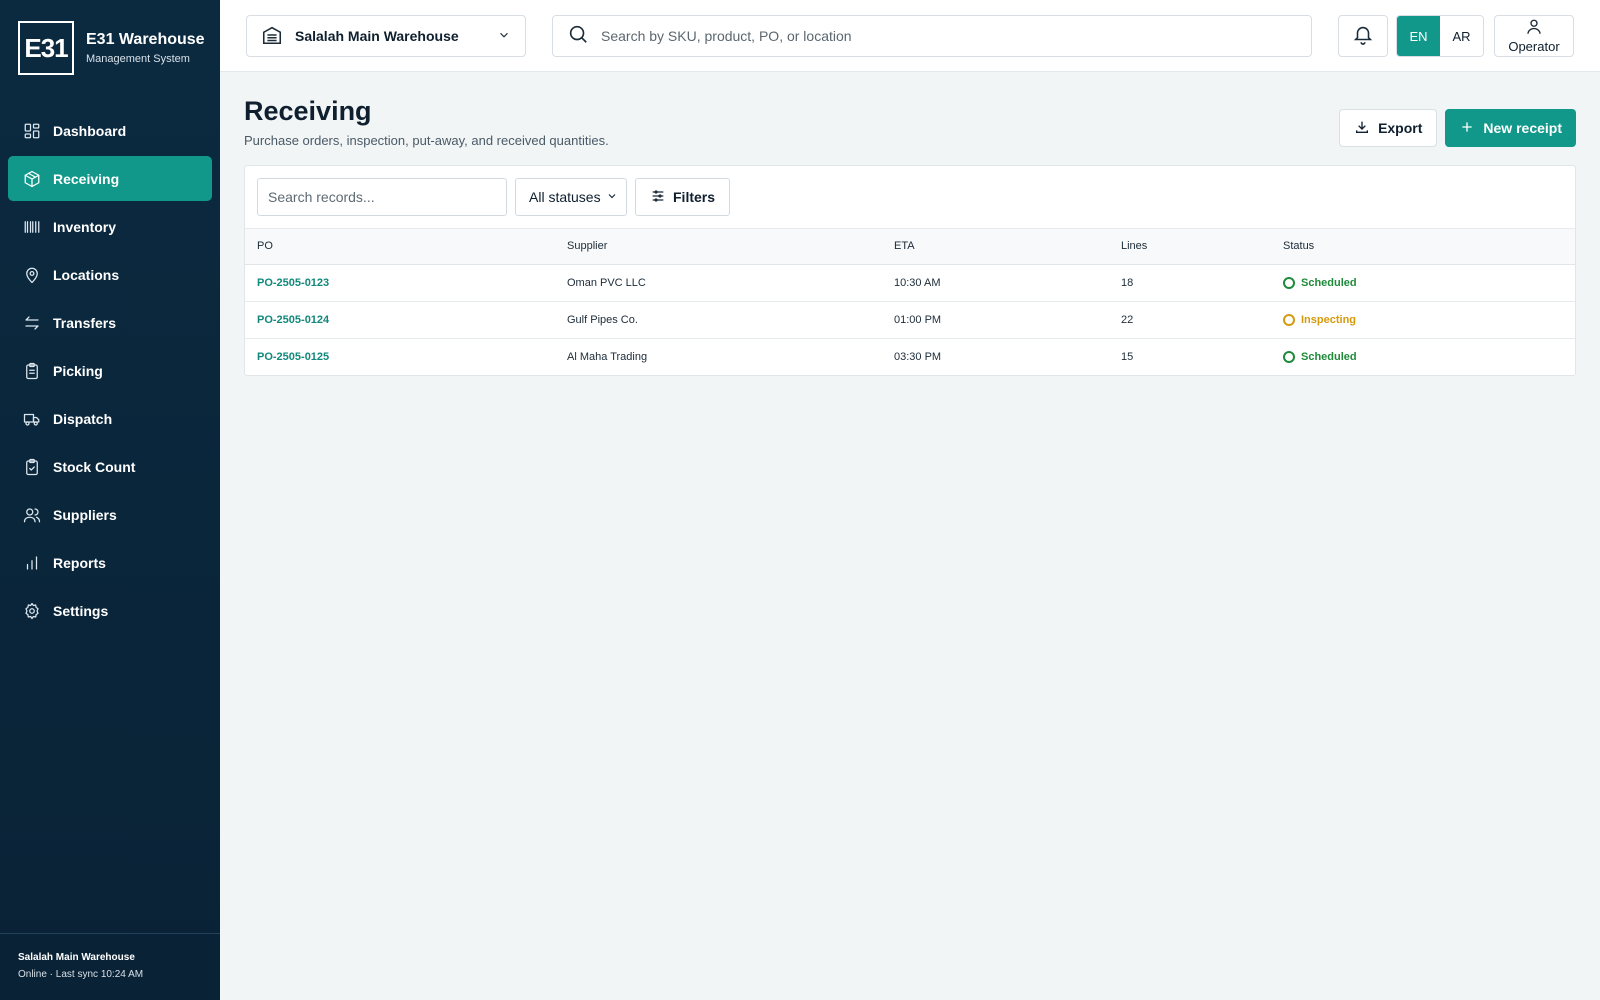  Describe the element at coordinates (995, 283) in the screenshot. I see `eta-cell: 10:30 AM` at that location.